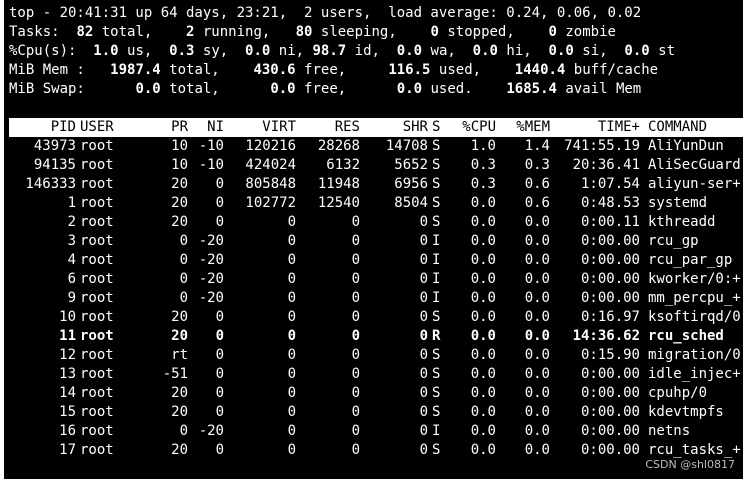  Describe the element at coordinates (71, 241) in the screenshot. I see `cell-pid: 3` at that location.